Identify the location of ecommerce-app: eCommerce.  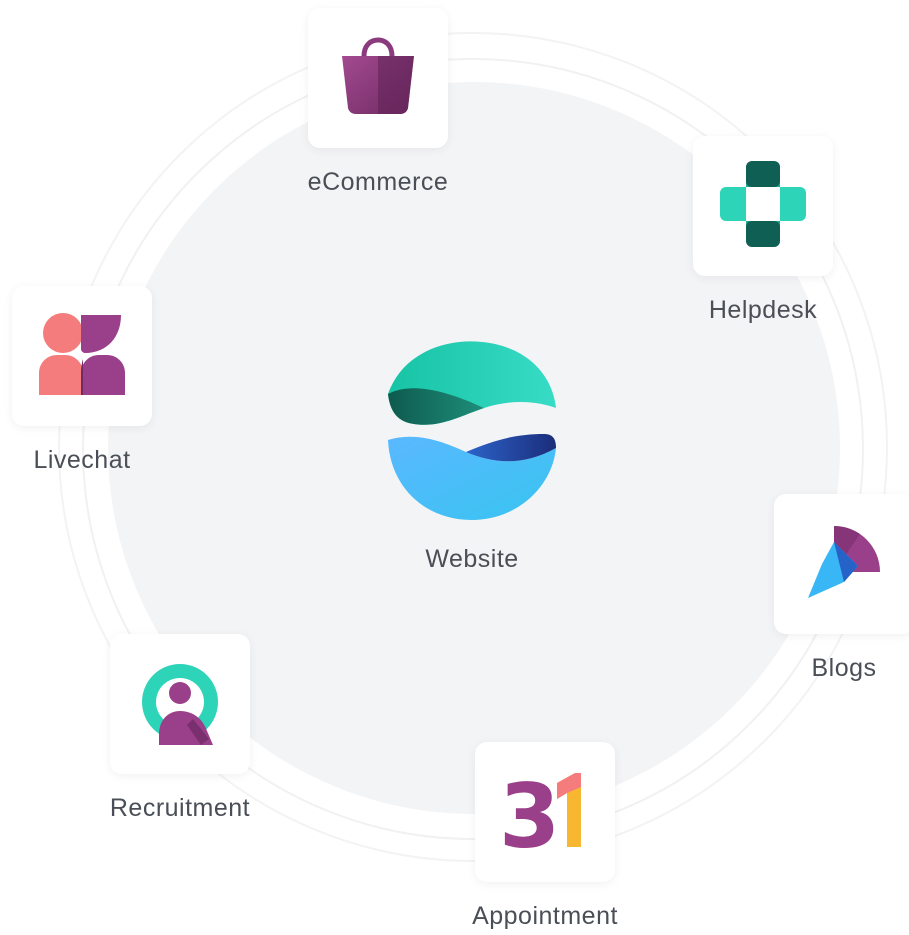
(378, 102).